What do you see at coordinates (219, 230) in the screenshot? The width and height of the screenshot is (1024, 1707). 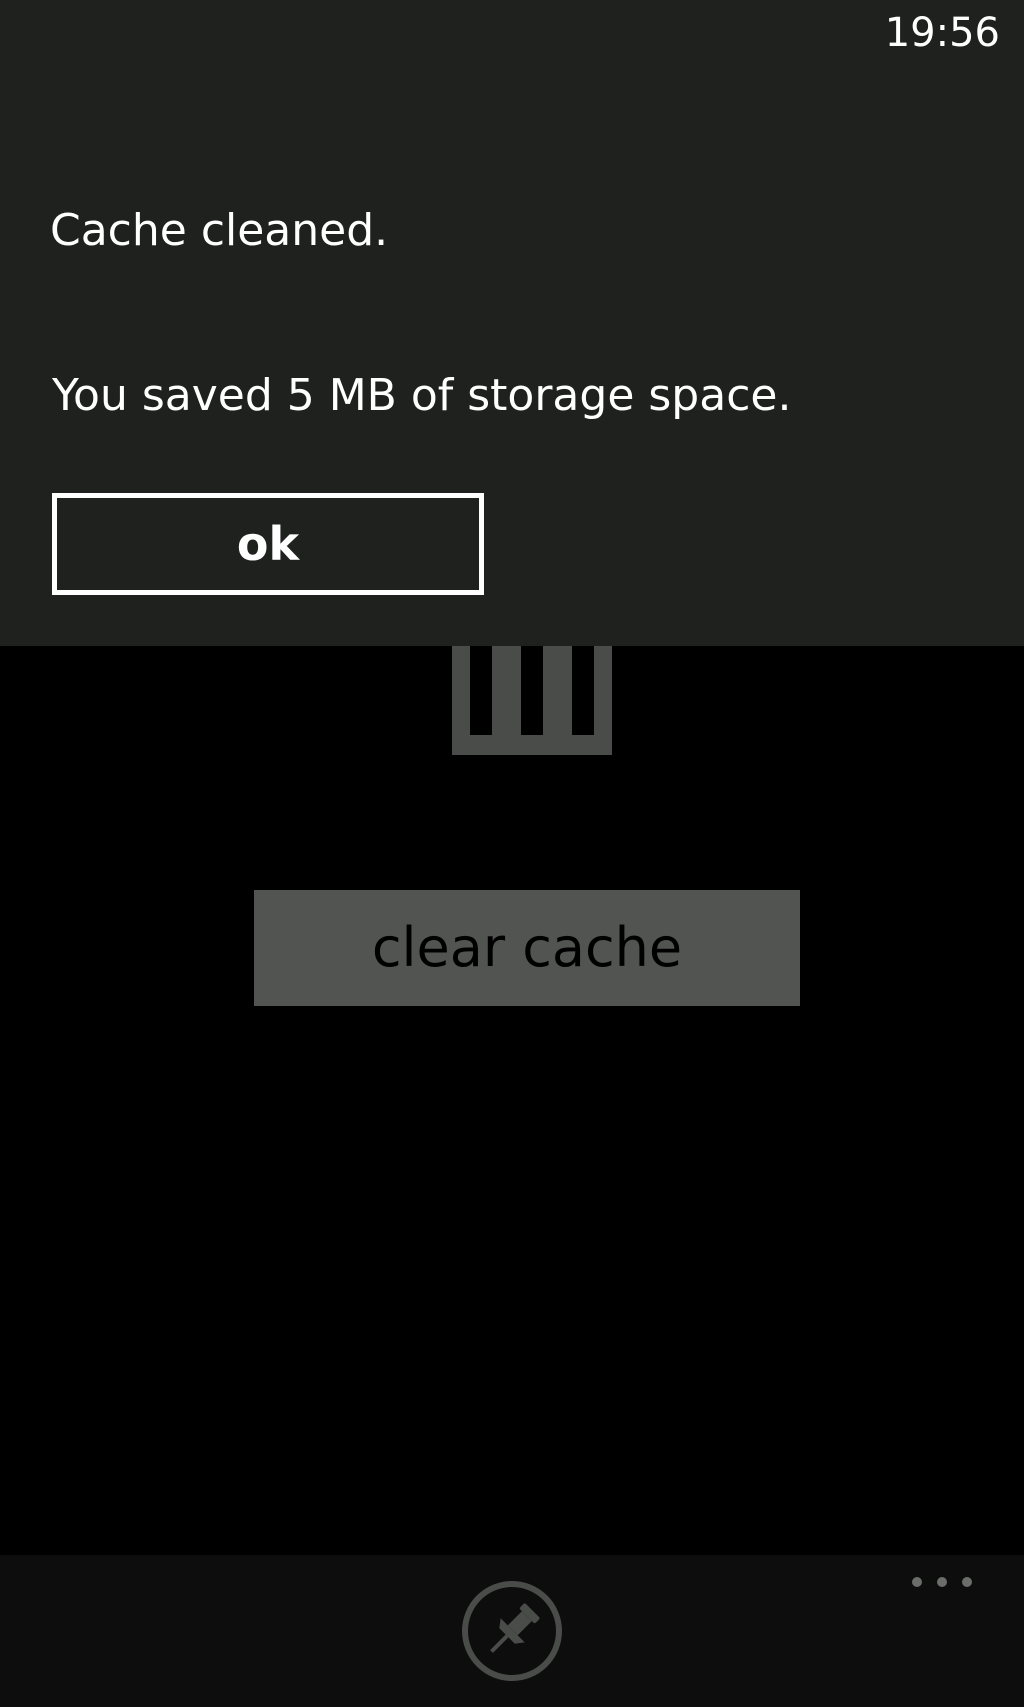 I see `dialog-title: Cache cleaned.` at bounding box center [219, 230].